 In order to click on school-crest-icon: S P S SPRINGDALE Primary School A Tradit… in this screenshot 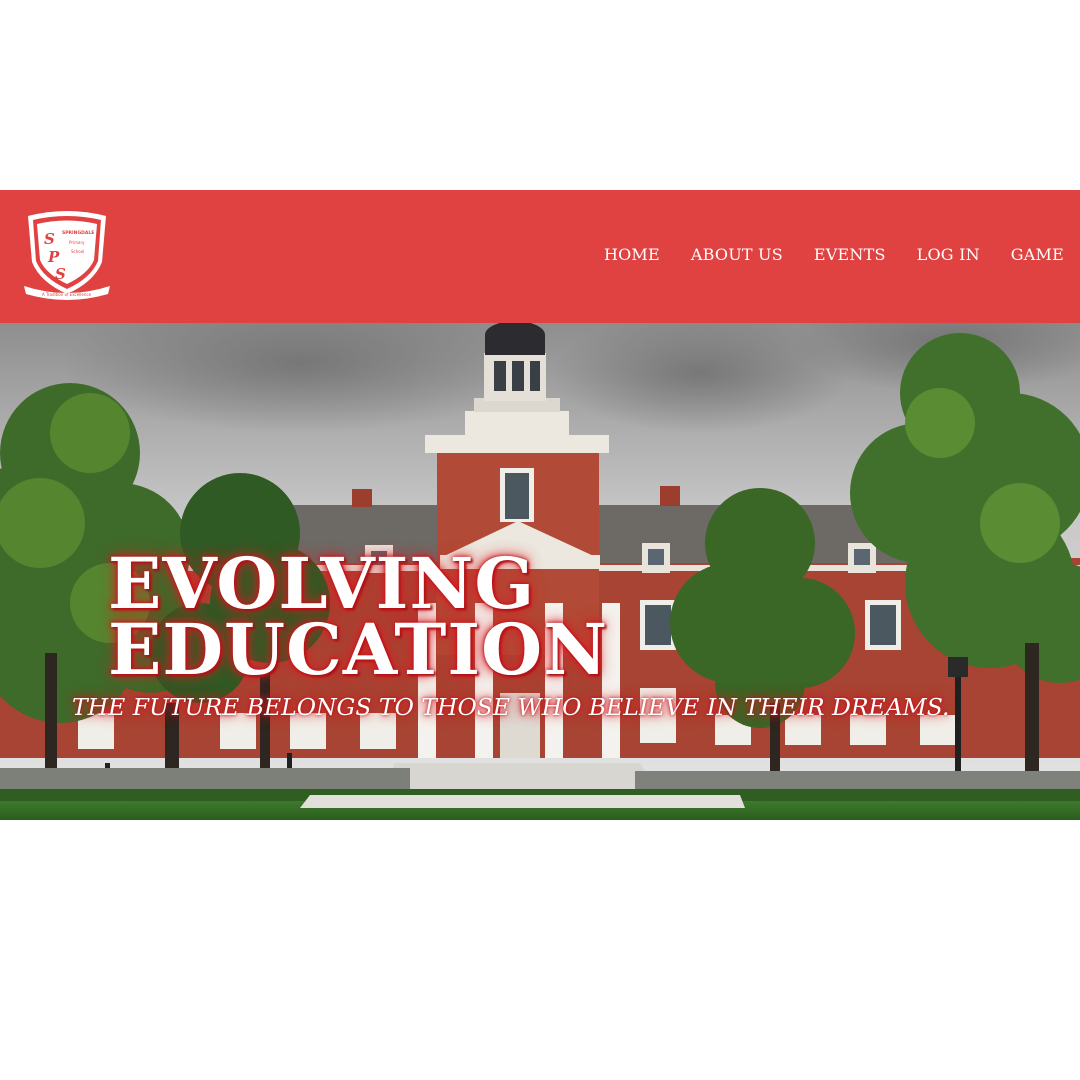, I will do `click(67, 255)`.